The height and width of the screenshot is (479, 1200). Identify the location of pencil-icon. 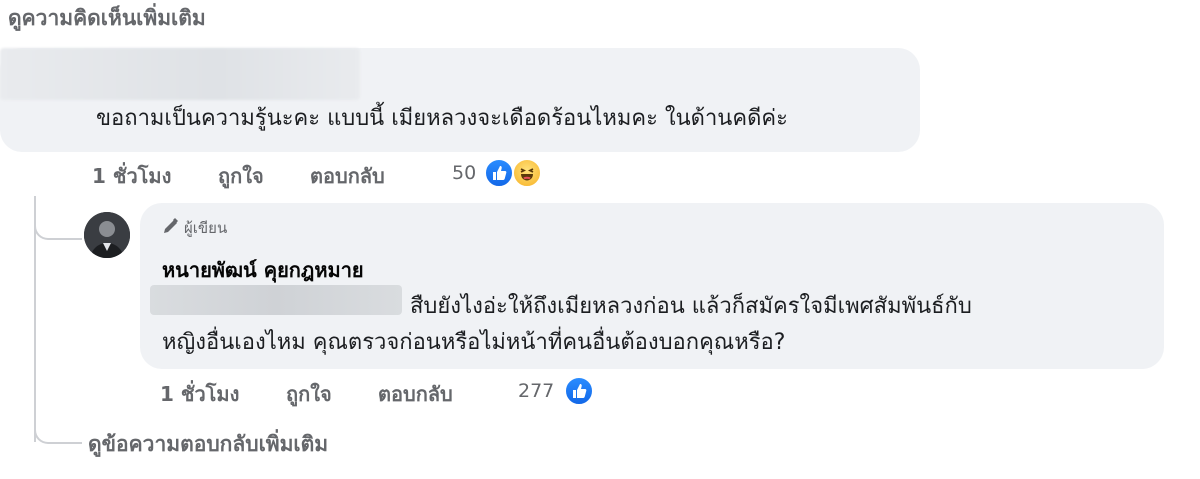
(171, 228).